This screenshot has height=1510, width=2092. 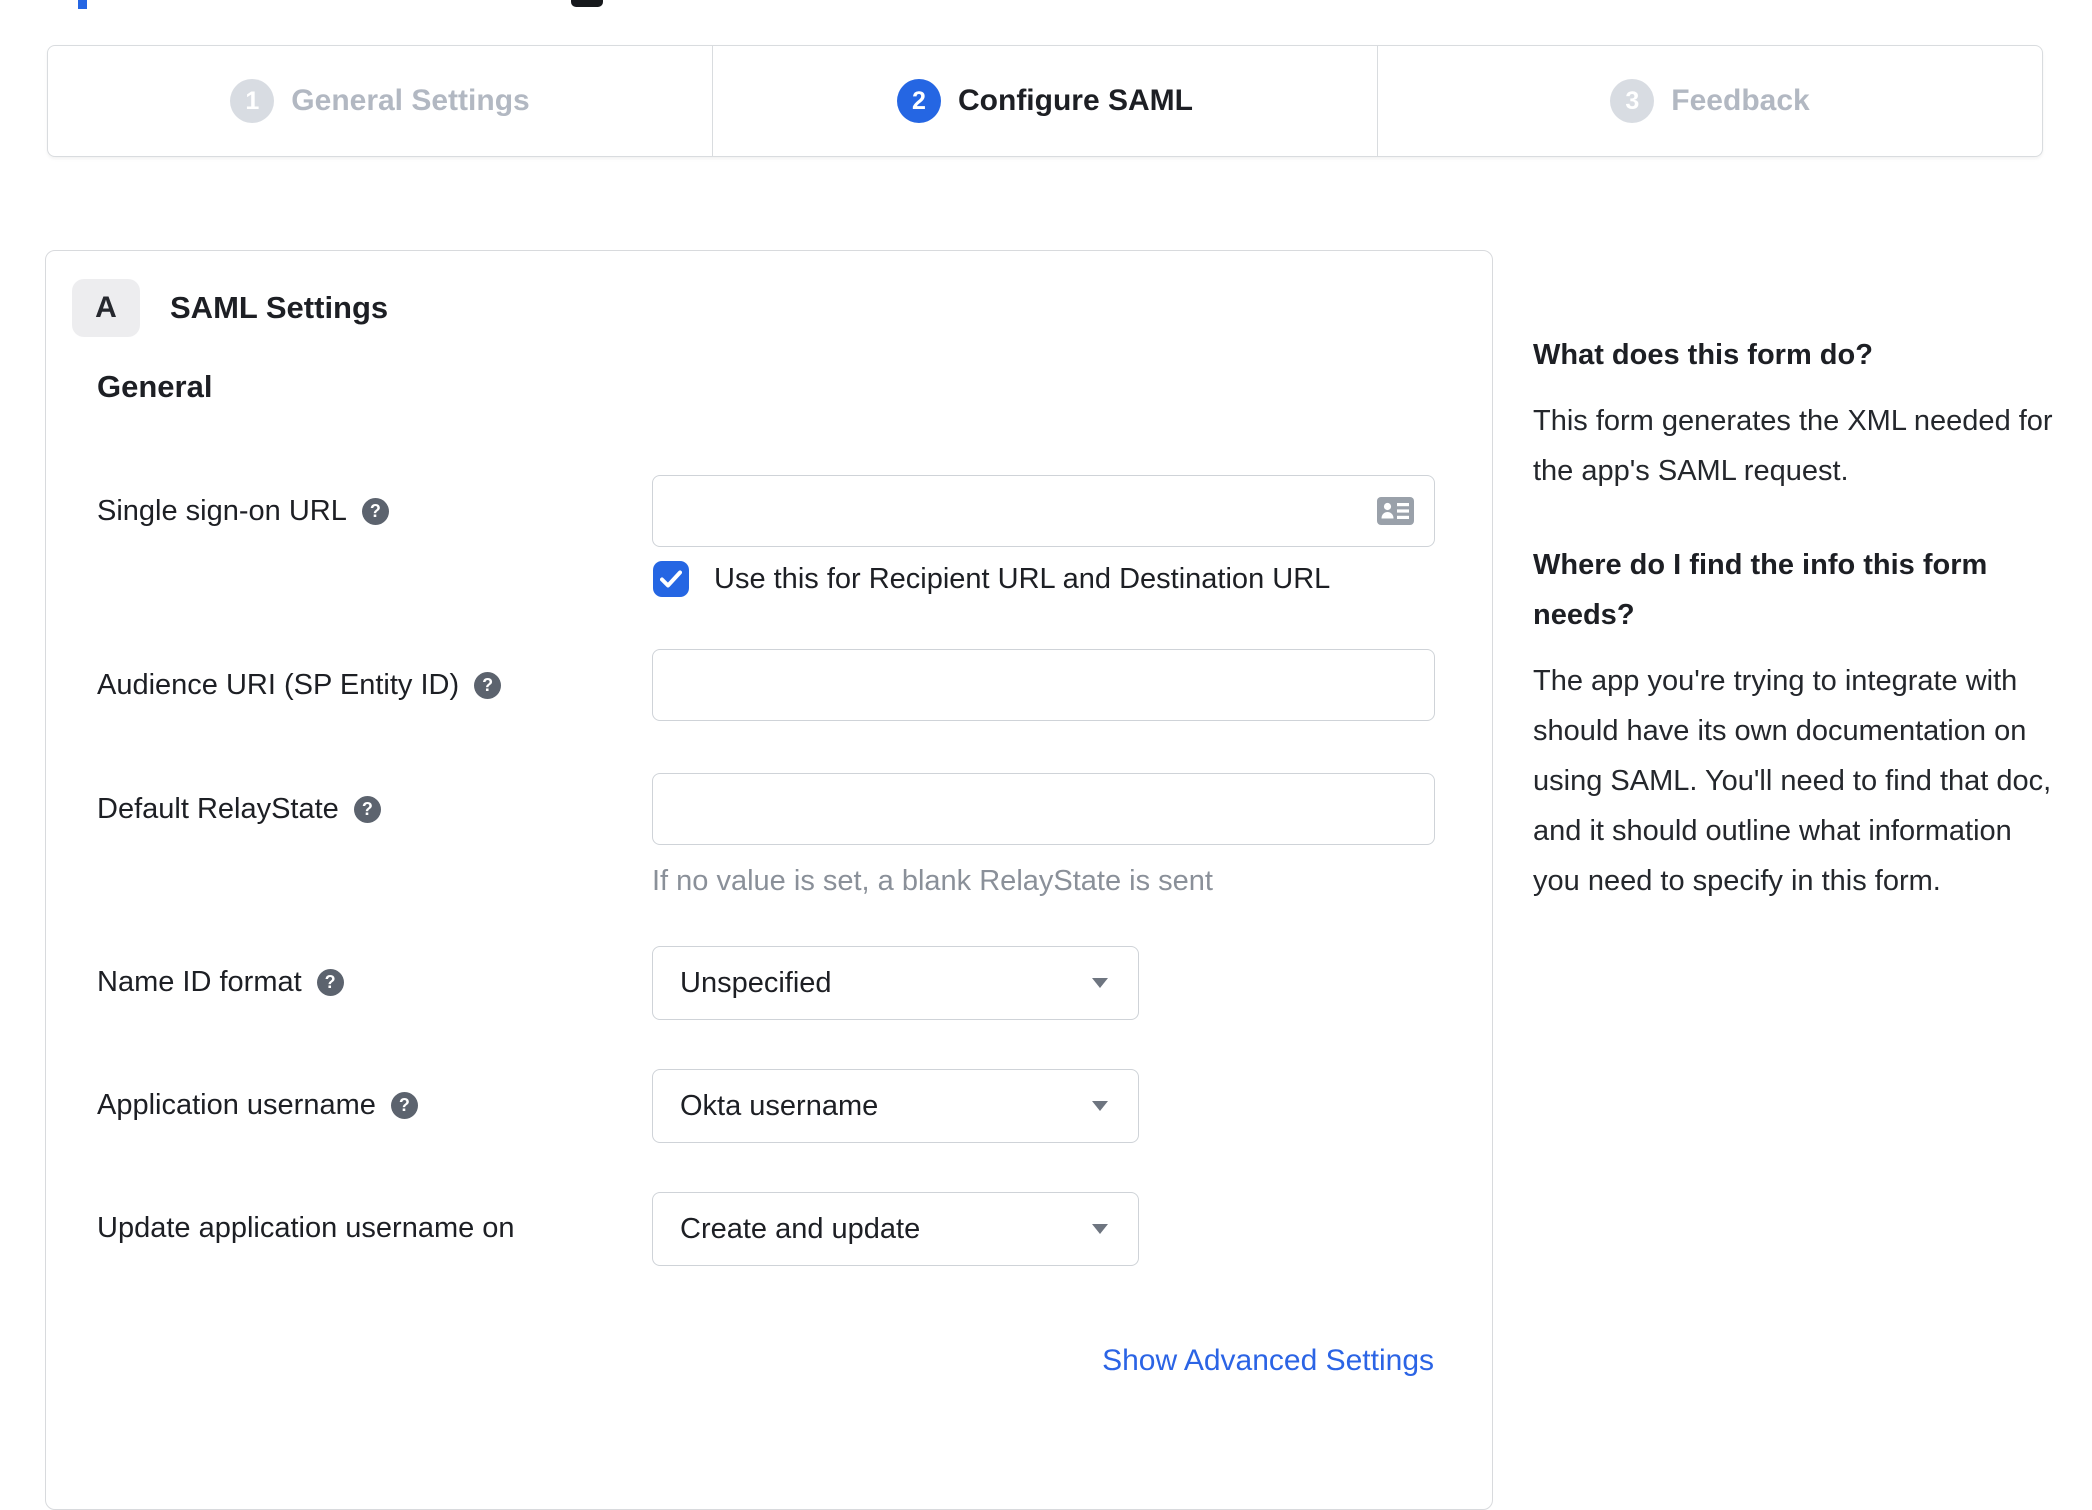 I want to click on checkmark-icon, so click(x=671, y=579).